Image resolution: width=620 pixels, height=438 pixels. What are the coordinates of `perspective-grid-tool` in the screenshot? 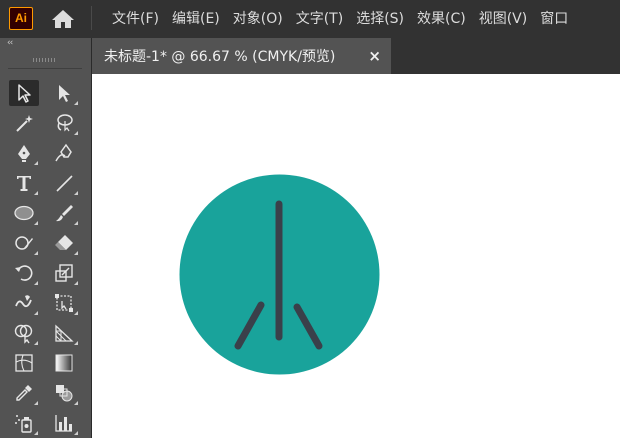 It's located at (64, 333).